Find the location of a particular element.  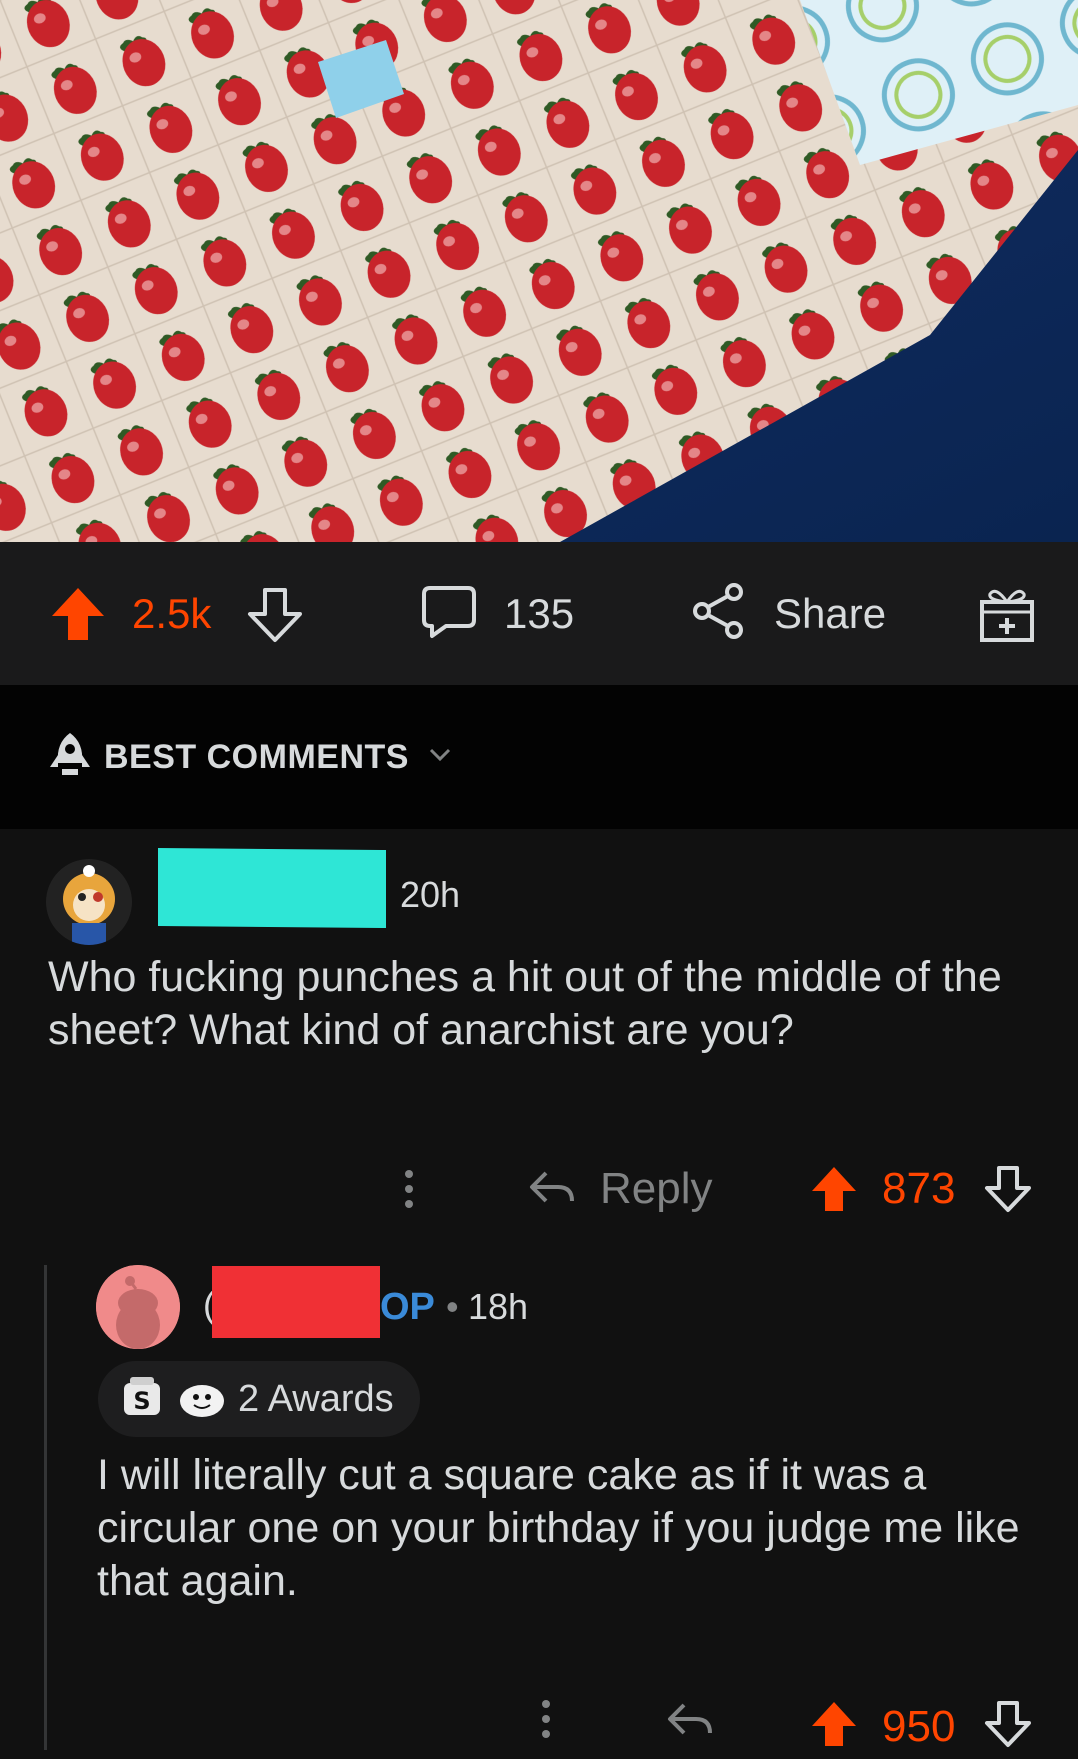

post-score: 2.5k is located at coordinates (172, 613).